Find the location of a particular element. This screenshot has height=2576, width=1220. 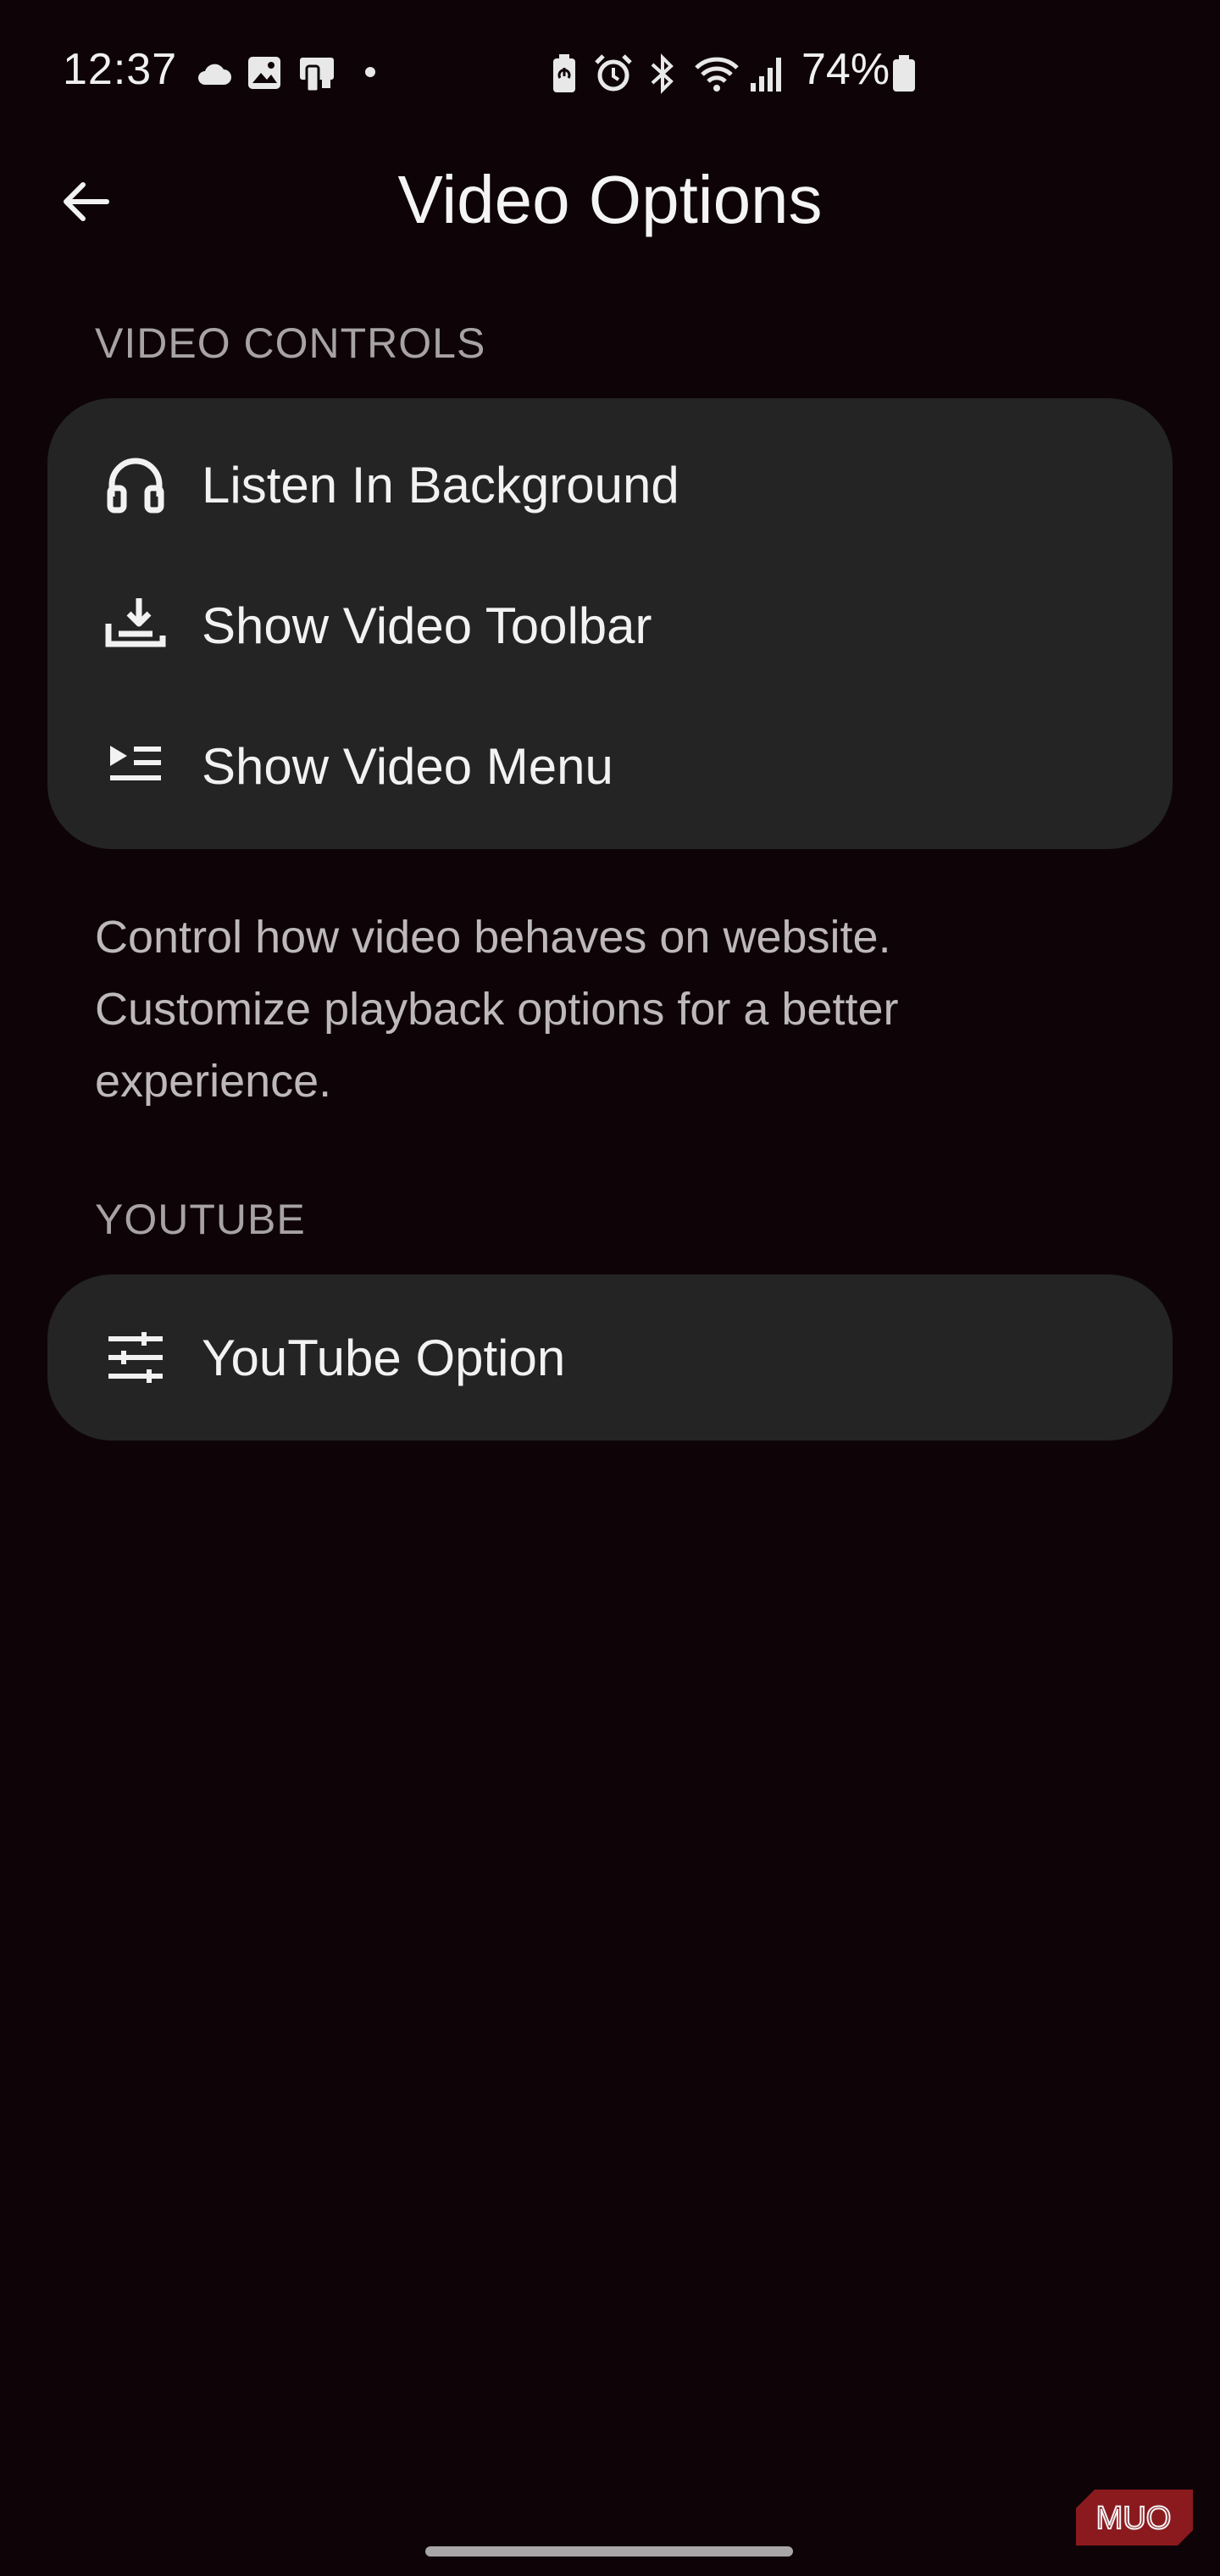

status-time: 12:37 is located at coordinates (120, 69).